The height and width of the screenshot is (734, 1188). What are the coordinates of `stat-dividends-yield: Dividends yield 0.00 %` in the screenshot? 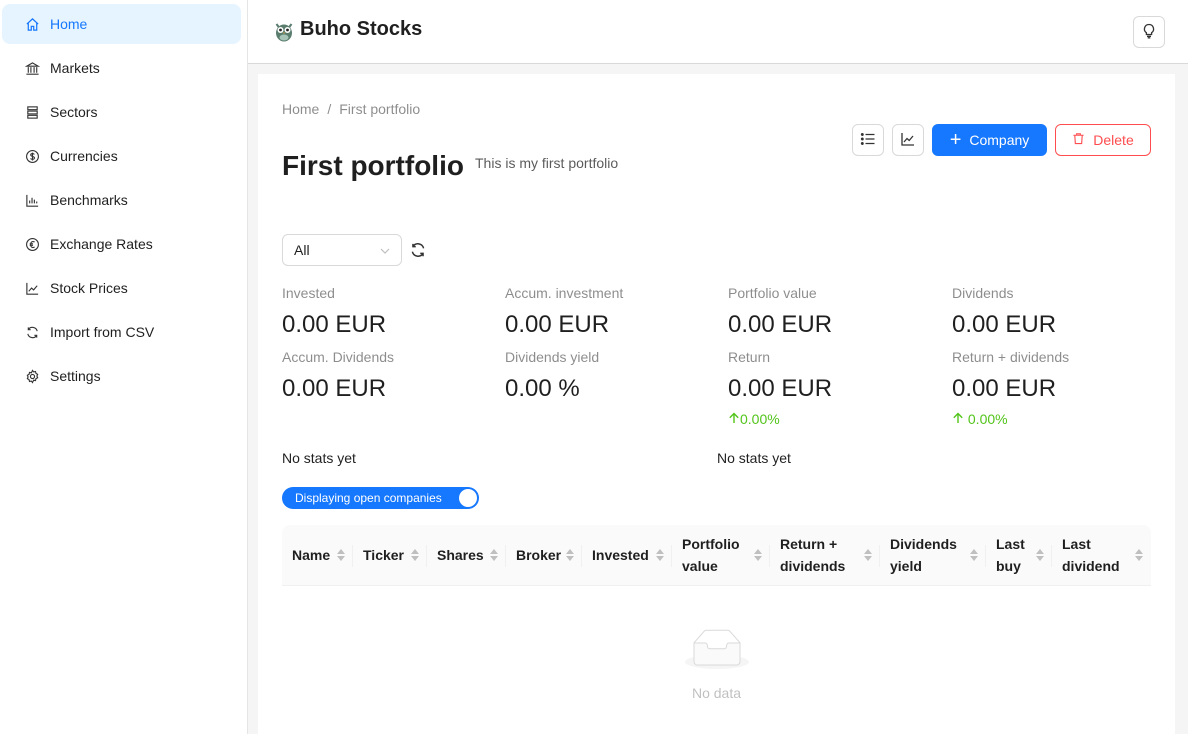 It's located at (552, 376).